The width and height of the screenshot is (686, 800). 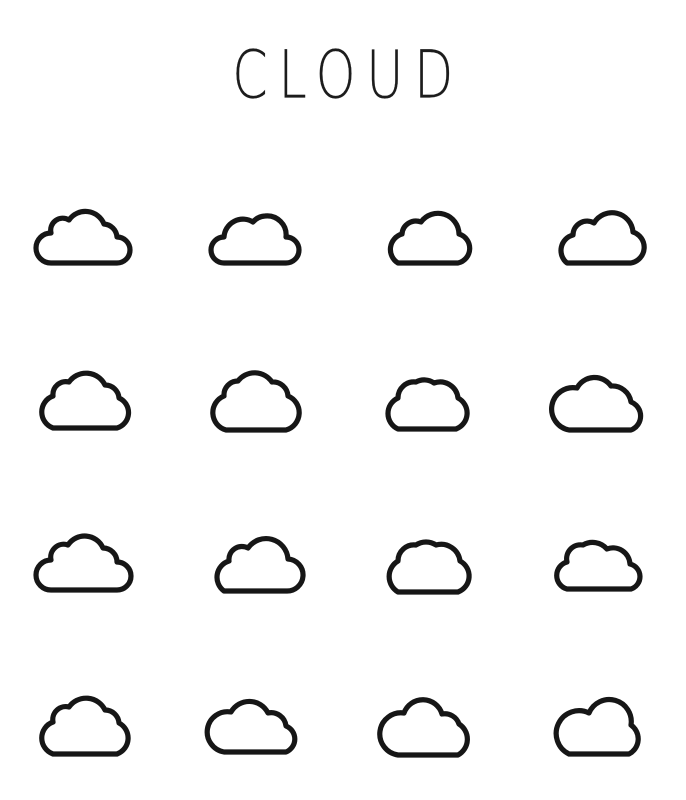 I want to click on cloud-icon-14-path, so click(x=251, y=726).